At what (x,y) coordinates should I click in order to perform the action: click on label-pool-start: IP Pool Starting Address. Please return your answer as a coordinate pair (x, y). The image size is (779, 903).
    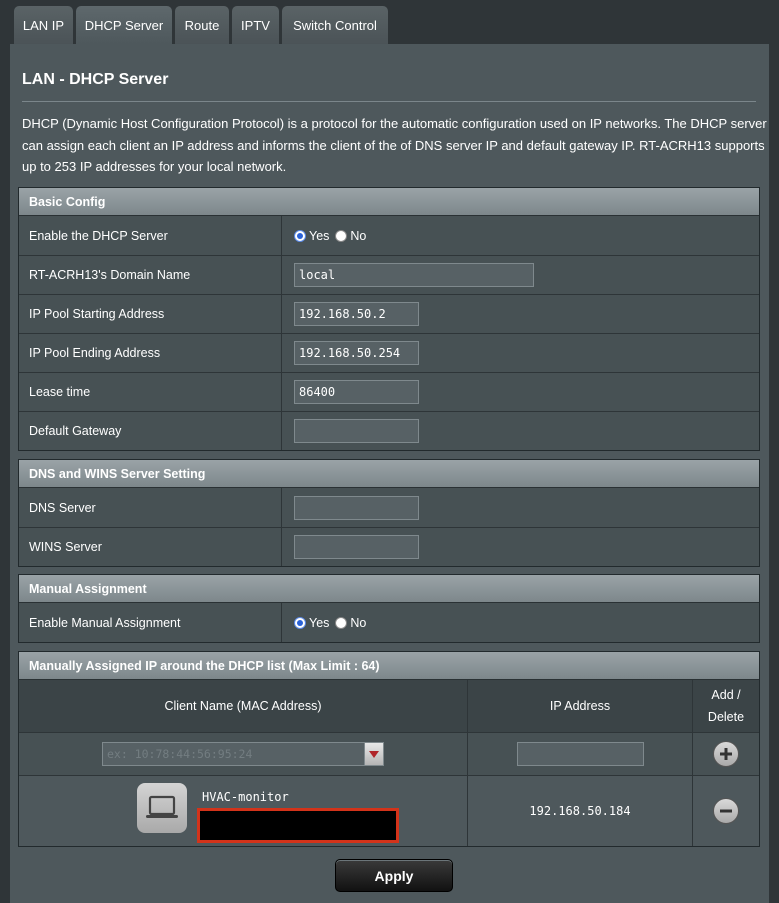
    Looking at the image, I should click on (150, 314).